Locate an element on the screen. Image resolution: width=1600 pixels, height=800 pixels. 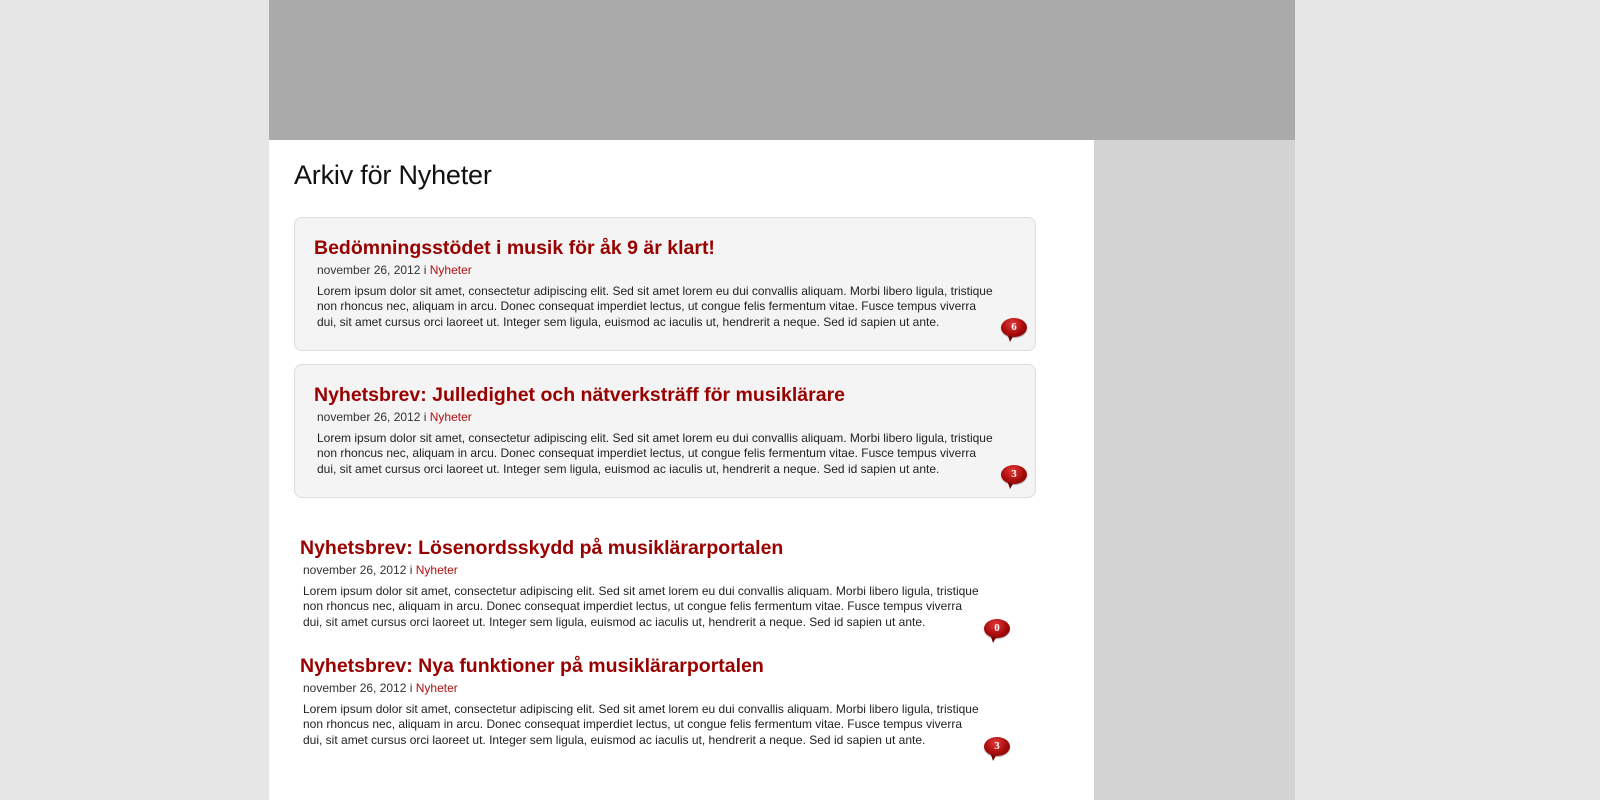
comment-count-button: 0 is located at coordinates (997, 632).